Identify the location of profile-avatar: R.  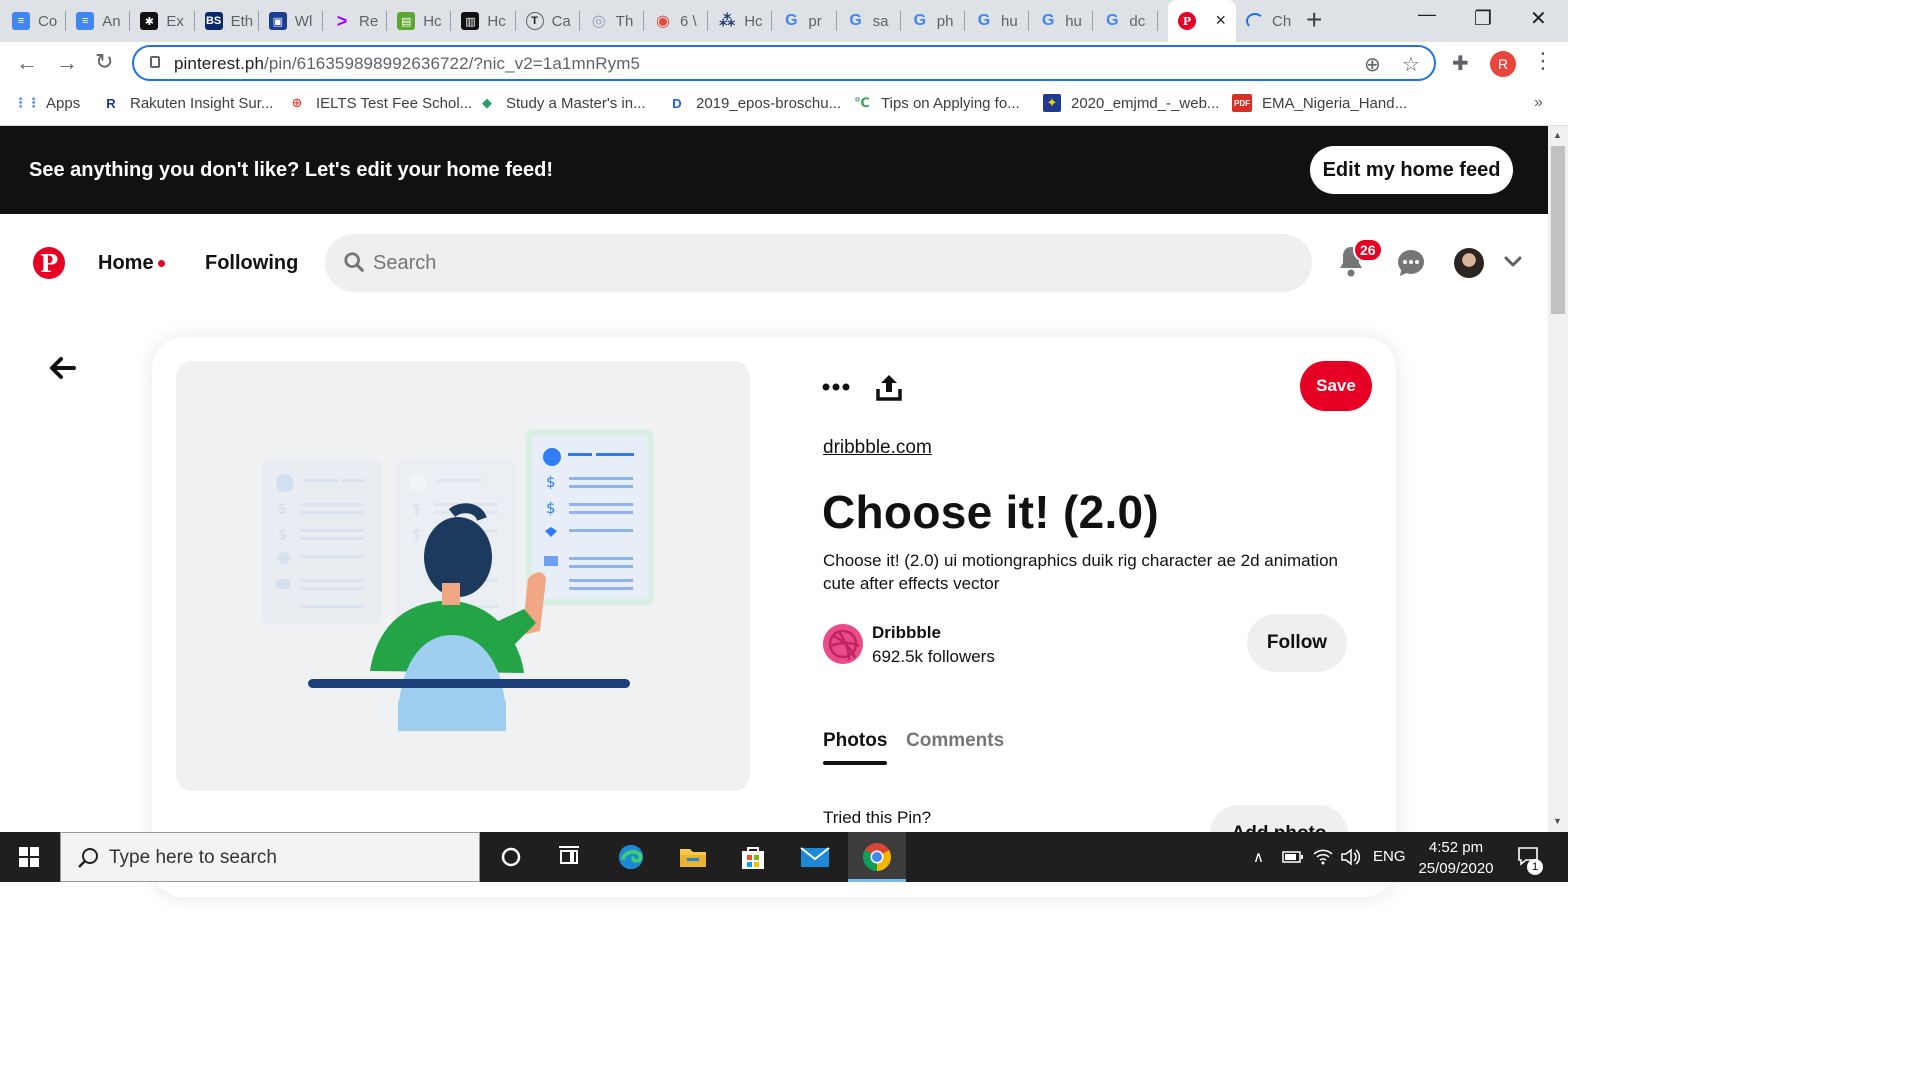
(1503, 64).